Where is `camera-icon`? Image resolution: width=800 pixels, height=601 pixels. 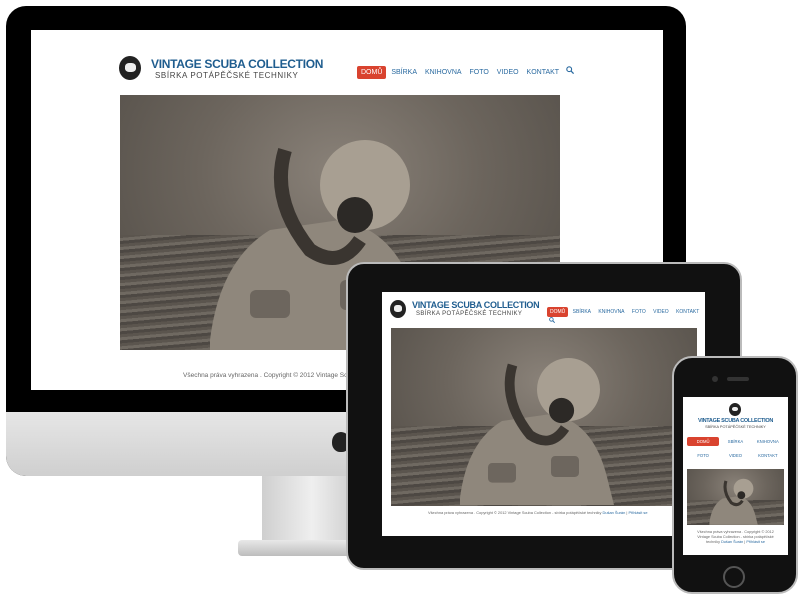 camera-icon is located at coordinates (715, 379).